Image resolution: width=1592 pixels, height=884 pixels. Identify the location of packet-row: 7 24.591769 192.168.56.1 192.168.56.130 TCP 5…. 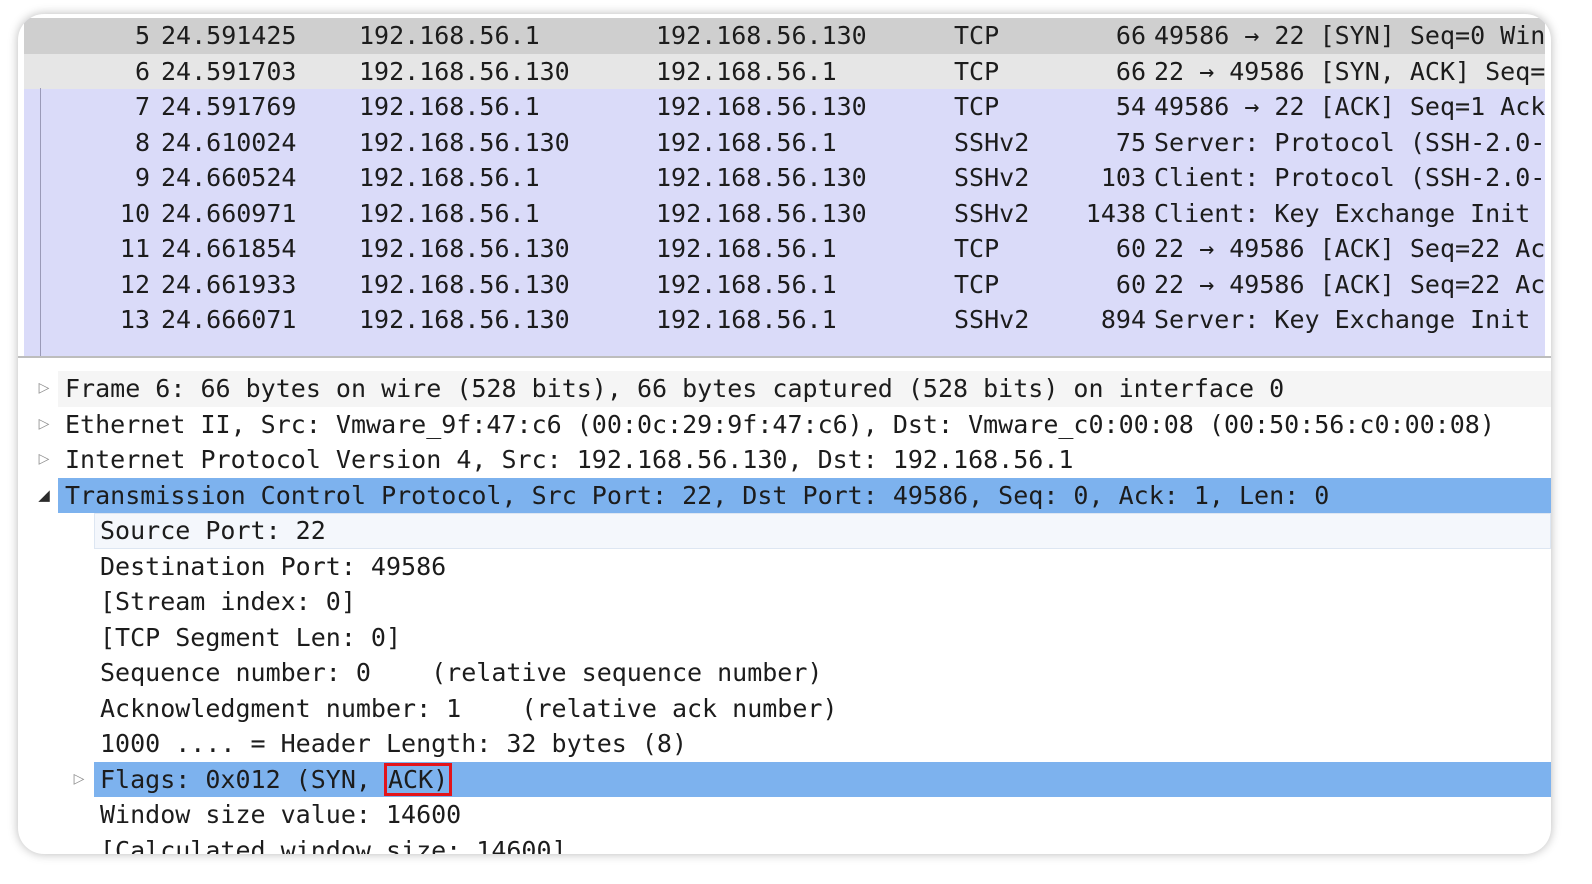
(784, 107).